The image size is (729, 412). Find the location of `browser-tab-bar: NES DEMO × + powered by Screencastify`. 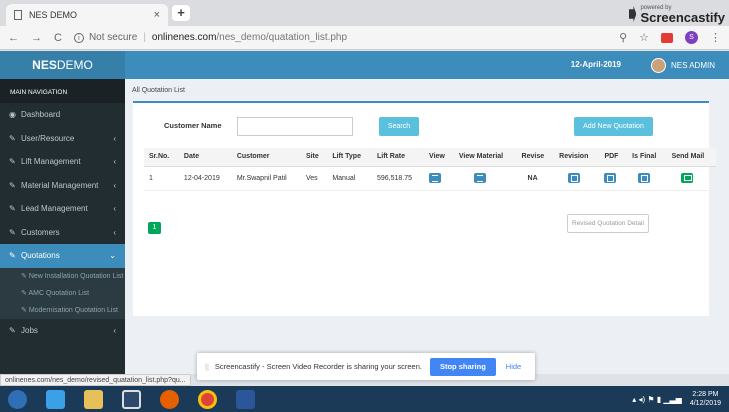

browser-tab-bar: NES DEMO × + powered by Screencastify is located at coordinates (364, 13).